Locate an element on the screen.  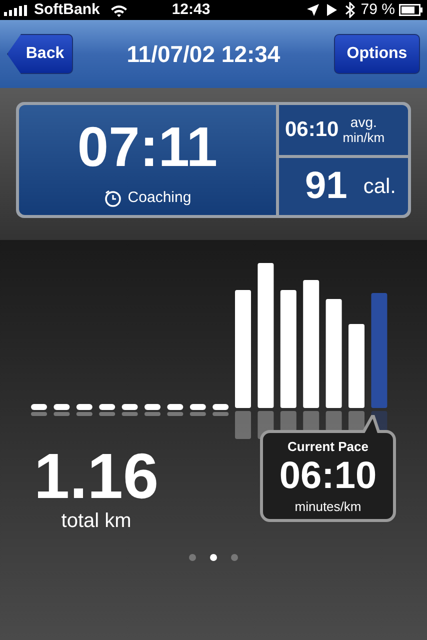
back-button: Back is located at coordinates (40, 54).